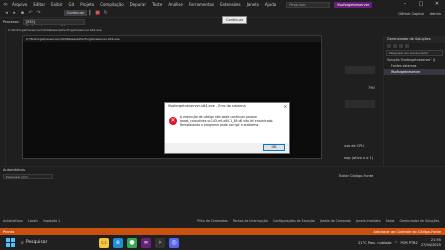 The height and width of the screenshot is (250, 445). I want to click on tab-saida: Saída, so click(390, 221).